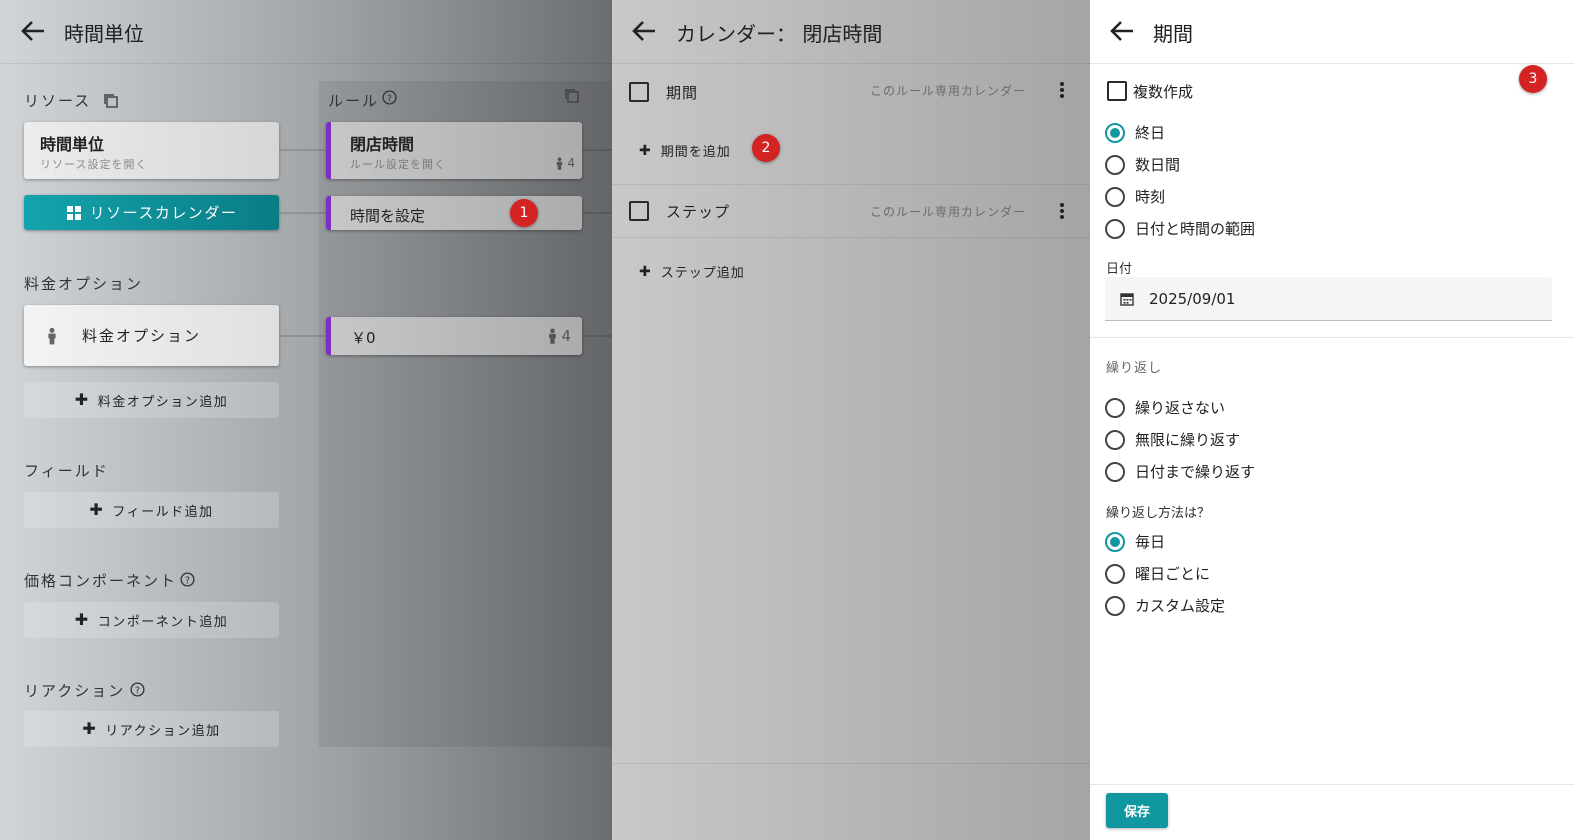 The height and width of the screenshot is (840, 1574). Describe the element at coordinates (766, 148) in the screenshot. I see `step-badge-2: 2` at that location.